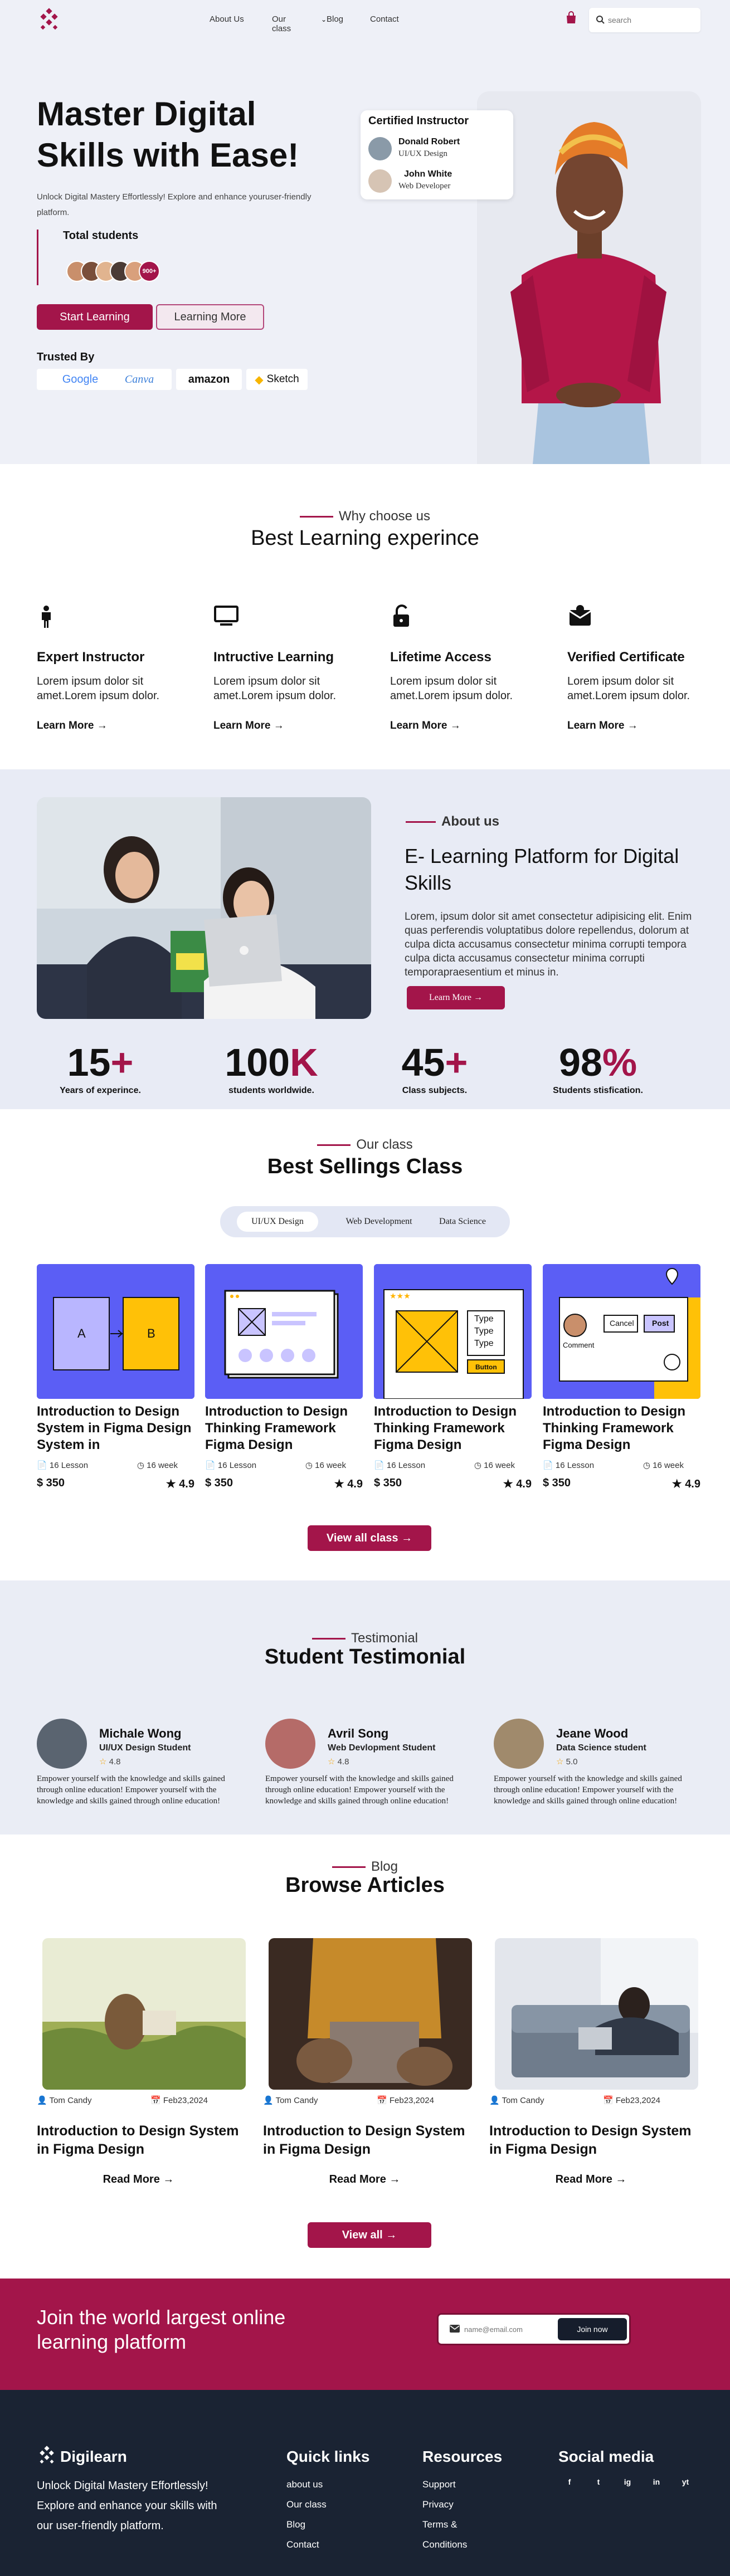 The image size is (730, 2576). I want to click on feature-title: Lifetime Access, so click(441, 657).